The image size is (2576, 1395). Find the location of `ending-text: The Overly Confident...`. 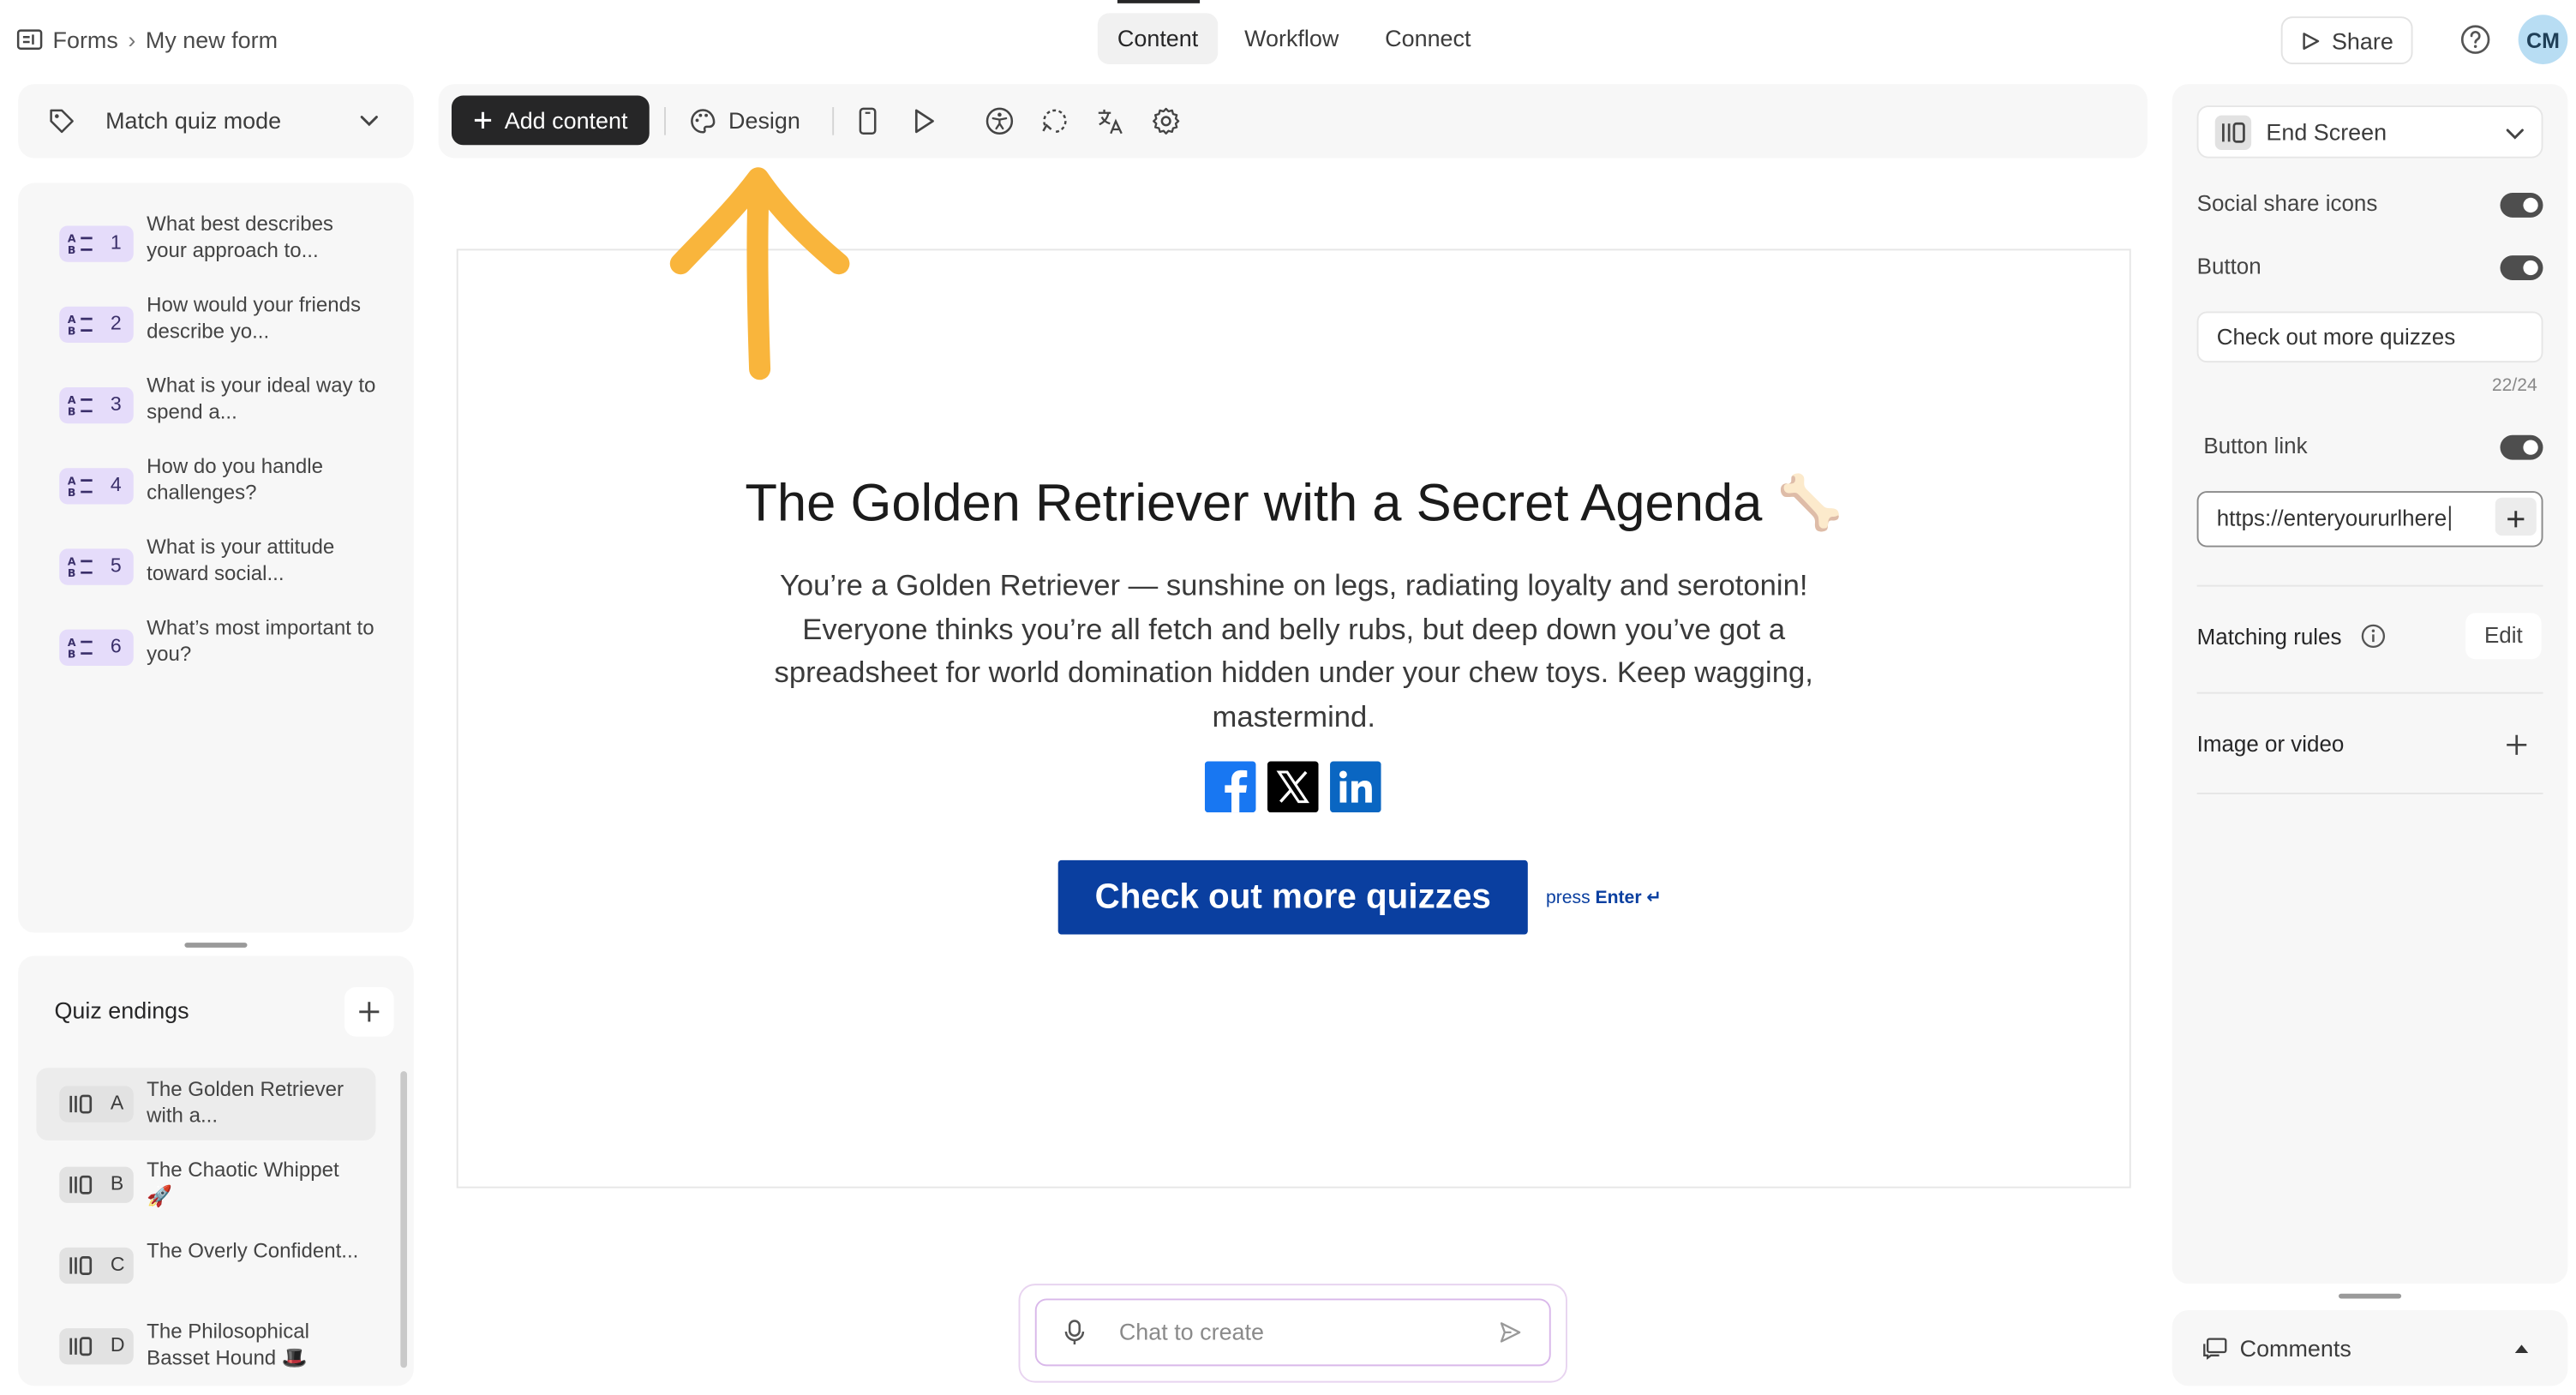

ending-text: The Overly Confident... is located at coordinates (253, 1251).